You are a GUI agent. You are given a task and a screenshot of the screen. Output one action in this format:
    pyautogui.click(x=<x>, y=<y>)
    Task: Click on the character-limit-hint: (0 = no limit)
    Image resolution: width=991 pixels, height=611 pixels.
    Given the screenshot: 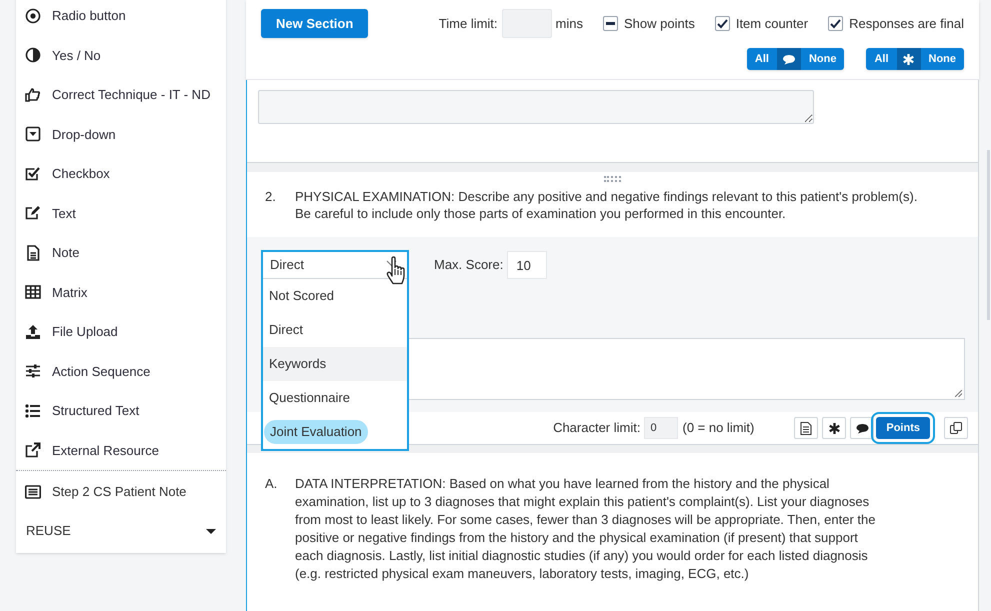 What is the action you would take?
    pyautogui.click(x=718, y=428)
    